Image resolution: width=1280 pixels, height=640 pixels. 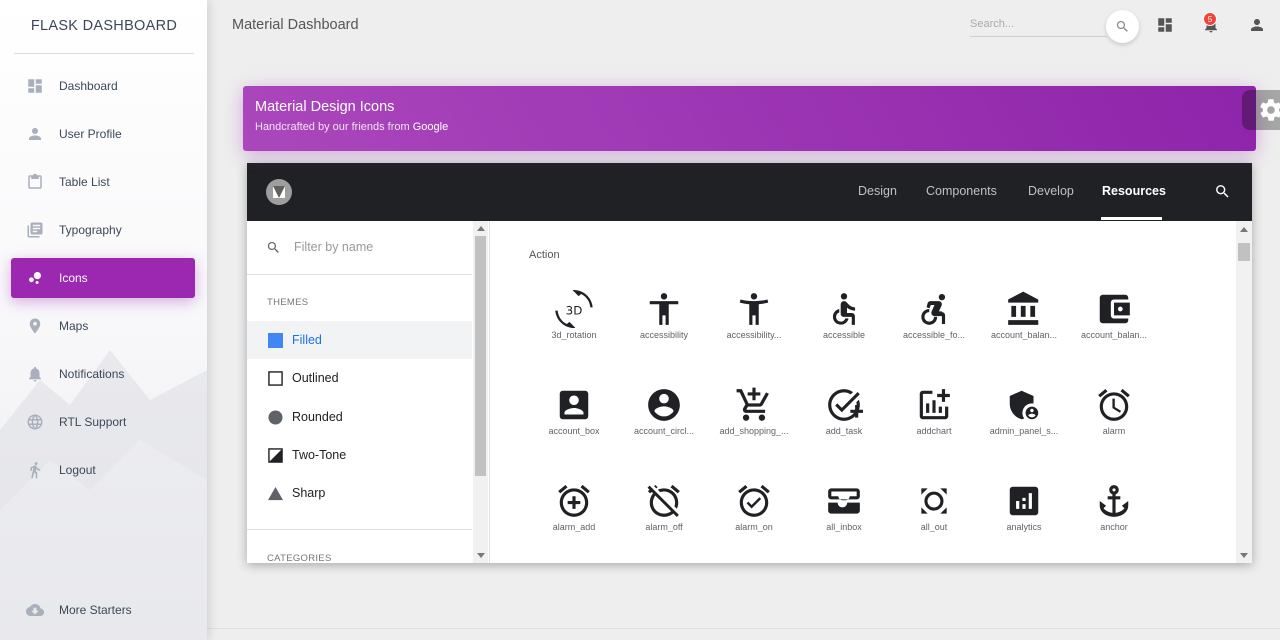 I want to click on filter-box, so click(x=359, y=248).